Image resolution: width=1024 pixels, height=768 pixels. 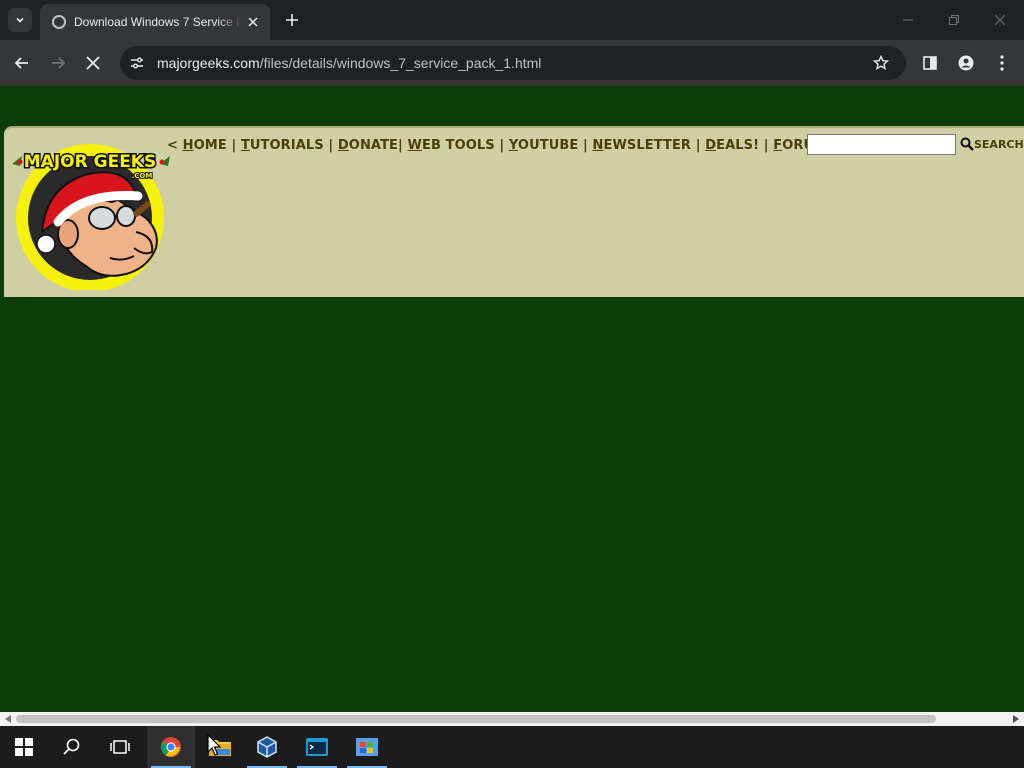 What do you see at coordinates (172, 145) in the screenshot?
I see `nav-open-bracket: <` at bounding box center [172, 145].